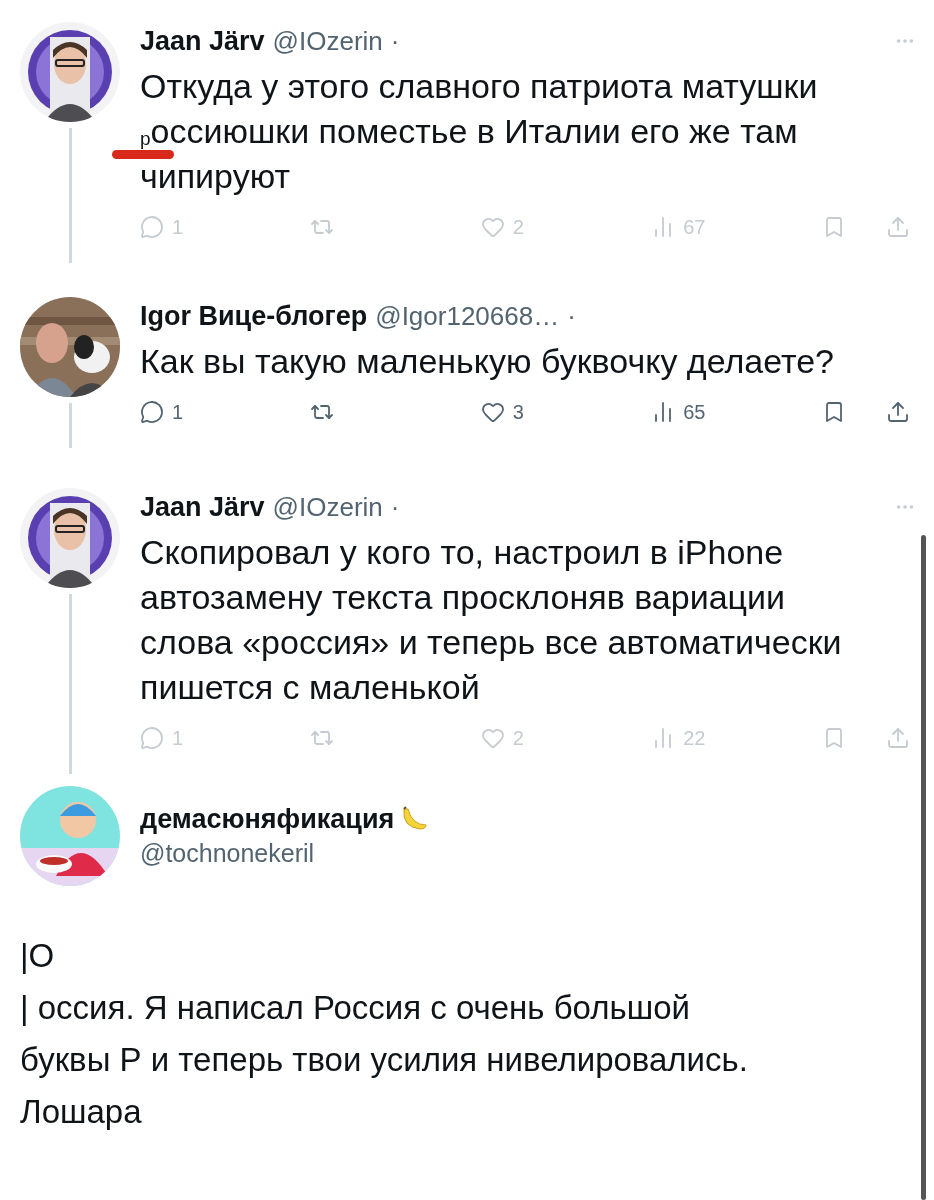 This screenshot has height=1200, width=934. I want to click on reply-text-line: | оссия. Я написал Россия с очень большой, so click(355, 1008).